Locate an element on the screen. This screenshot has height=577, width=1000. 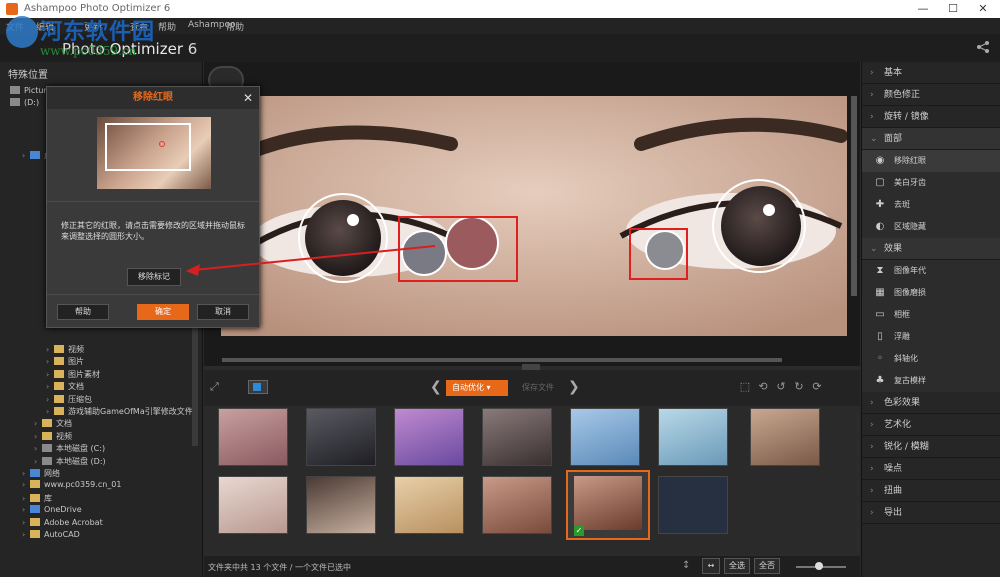
slider-handle is located at coordinates (819, 566).